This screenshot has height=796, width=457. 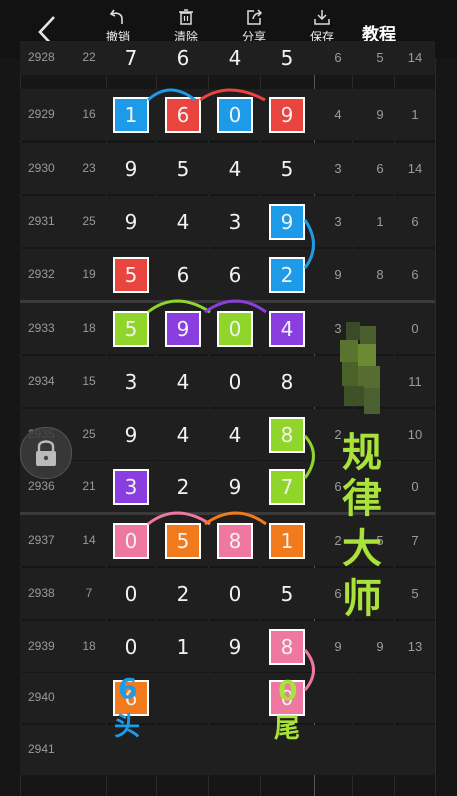 What do you see at coordinates (235, 306) in the screenshot?
I see `arc-purple` at bounding box center [235, 306].